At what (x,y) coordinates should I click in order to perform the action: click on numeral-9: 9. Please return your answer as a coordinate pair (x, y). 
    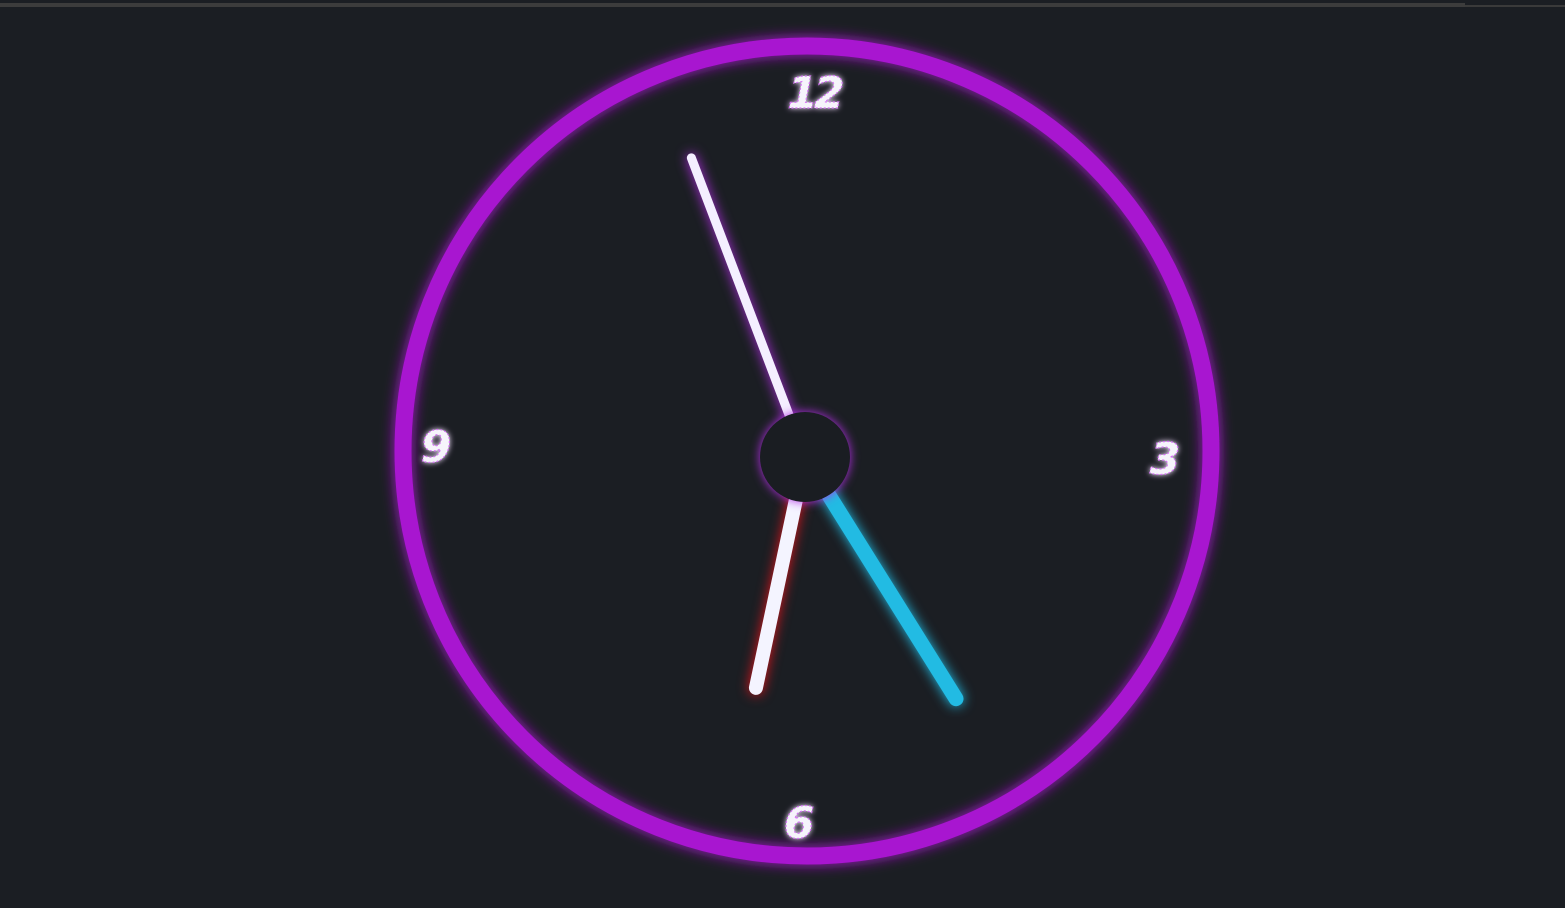
    Looking at the image, I should click on (435, 447).